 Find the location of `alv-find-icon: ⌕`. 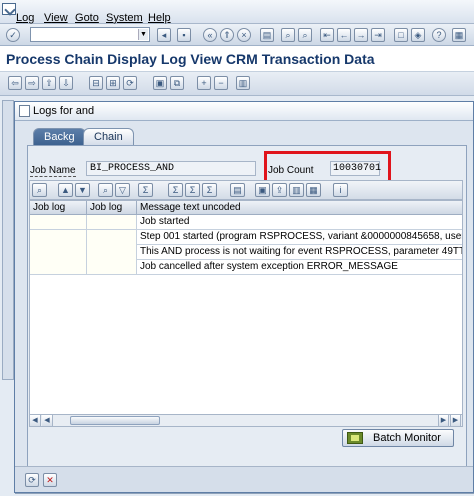

alv-find-icon: ⌕ is located at coordinates (105, 190).